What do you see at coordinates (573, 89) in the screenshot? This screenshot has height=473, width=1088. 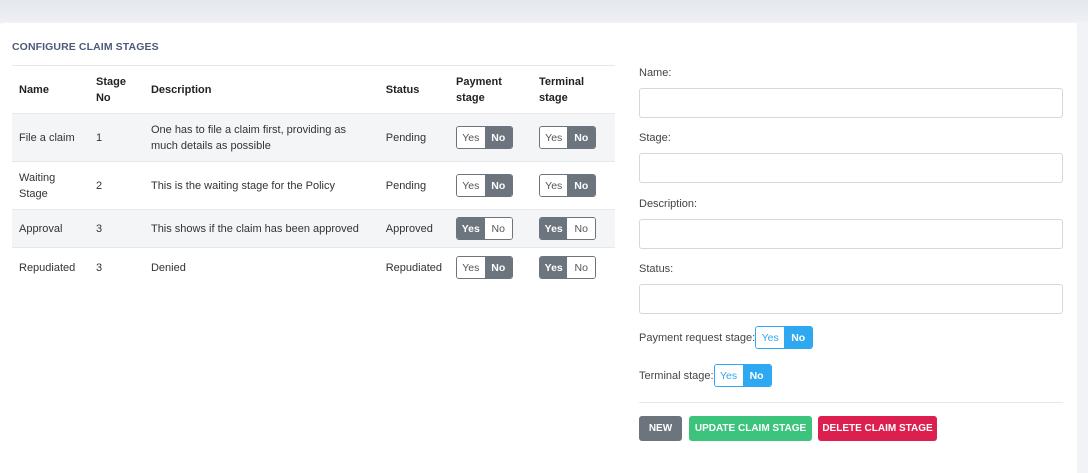 I see `header-terminal-stage: Terminal stage` at bounding box center [573, 89].